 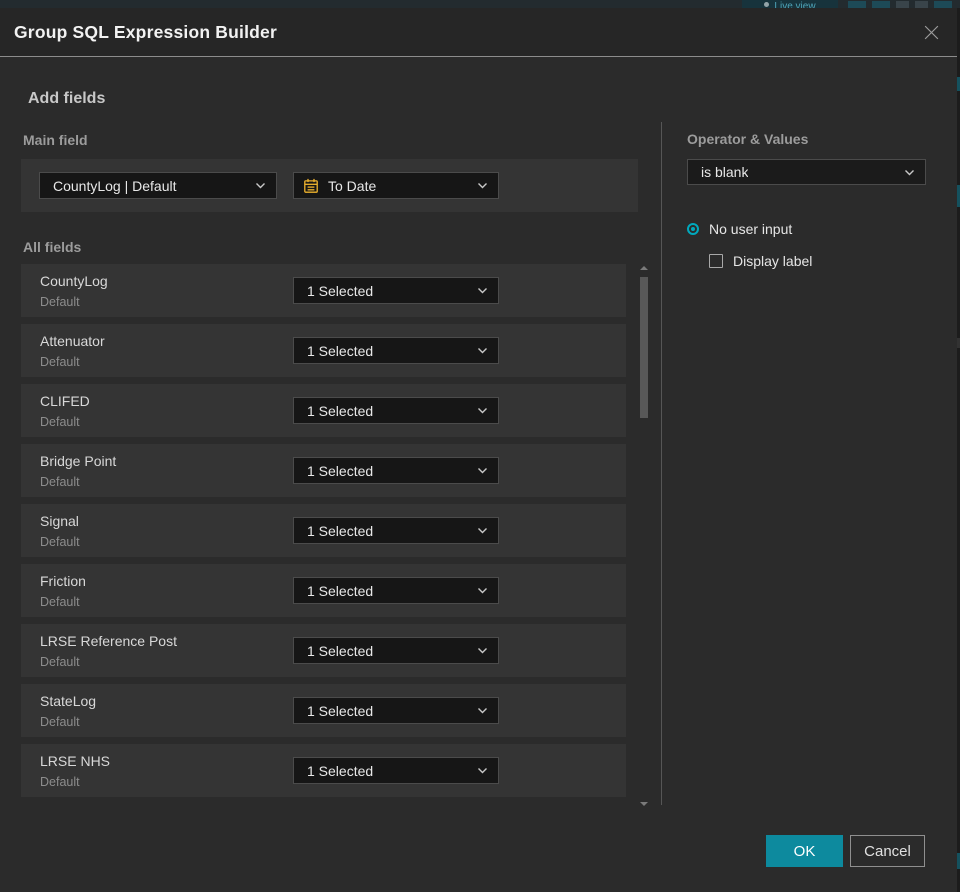 What do you see at coordinates (767, 4) in the screenshot?
I see `live-view-dot-icon` at bounding box center [767, 4].